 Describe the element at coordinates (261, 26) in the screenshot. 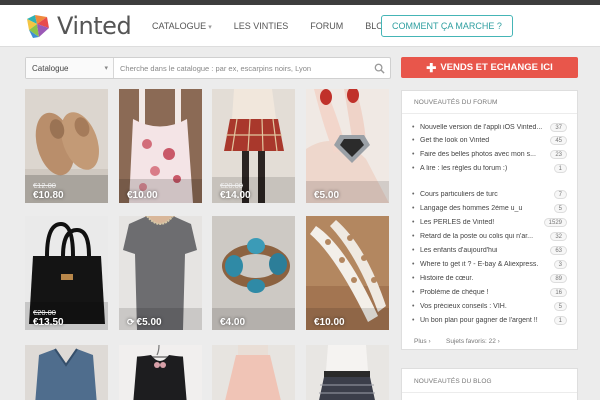

I see `nav-vinties: LES VINTIES` at that location.